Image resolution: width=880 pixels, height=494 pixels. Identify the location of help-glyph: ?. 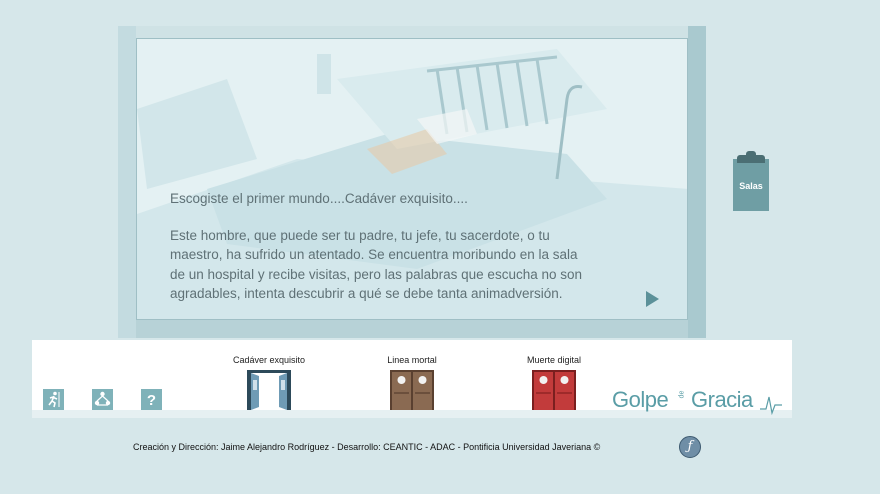
(151, 400).